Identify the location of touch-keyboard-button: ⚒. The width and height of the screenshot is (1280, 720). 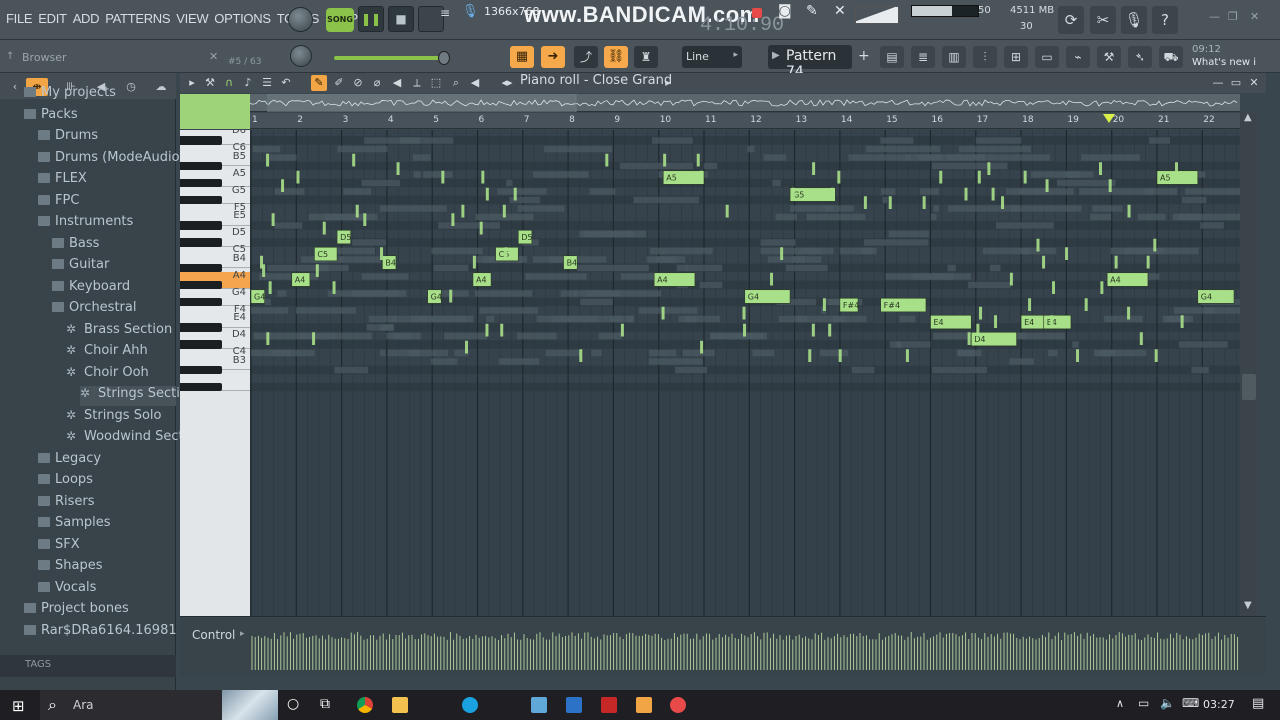
(1109, 57).